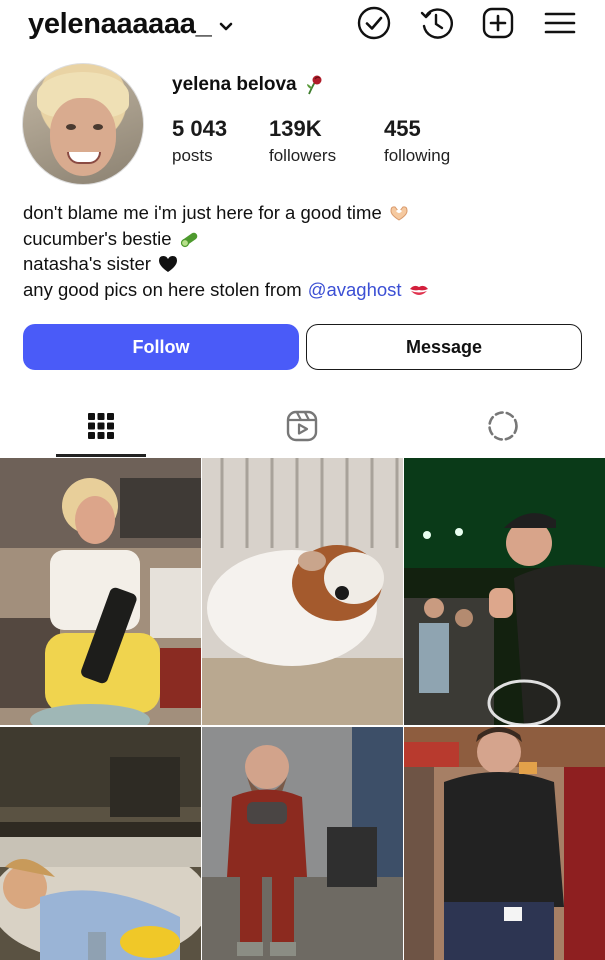 The image size is (605, 960). What do you see at coordinates (234, 84) in the screenshot?
I see `display-name-text: yelena belova` at bounding box center [234, 84].